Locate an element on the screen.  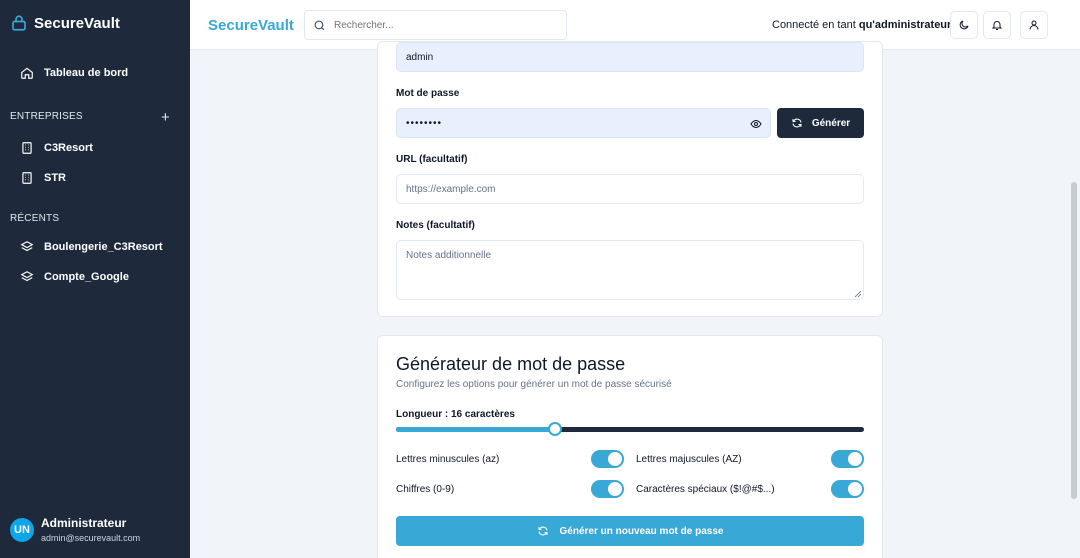
connected-user: qu'administrateur is located at coordinates (905, 25).